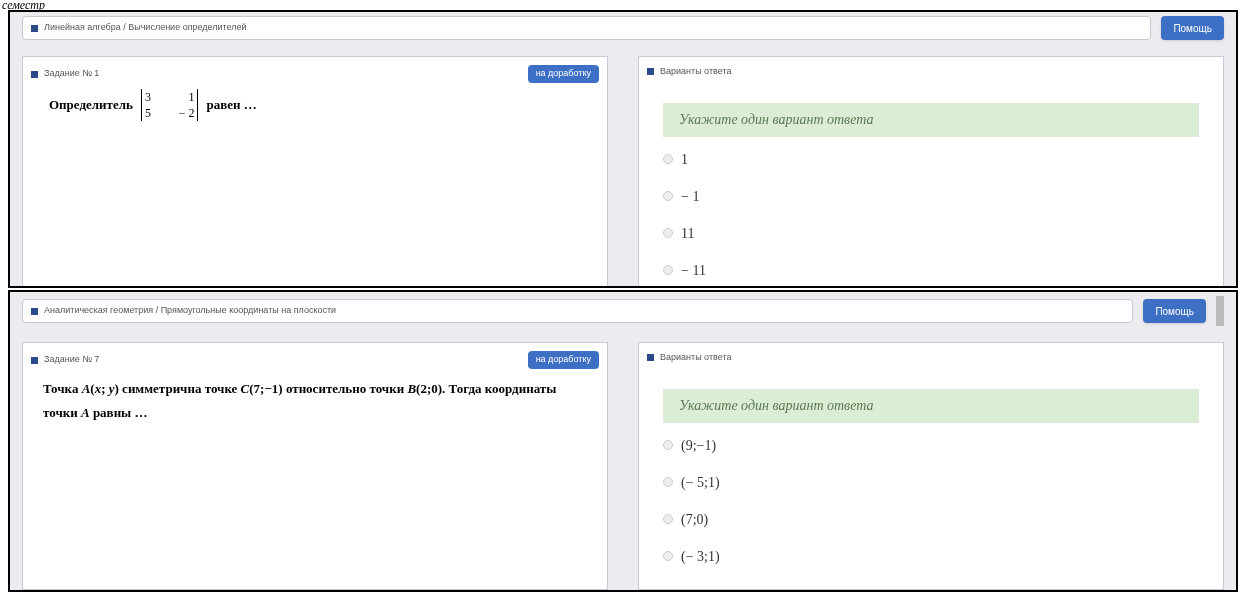  What do you see at coordinates (145, 28) in the screenshot?
I see `breadcrumb-text: Линейная алгебра / Вычисление определителей` at bounding box center [145, 28].